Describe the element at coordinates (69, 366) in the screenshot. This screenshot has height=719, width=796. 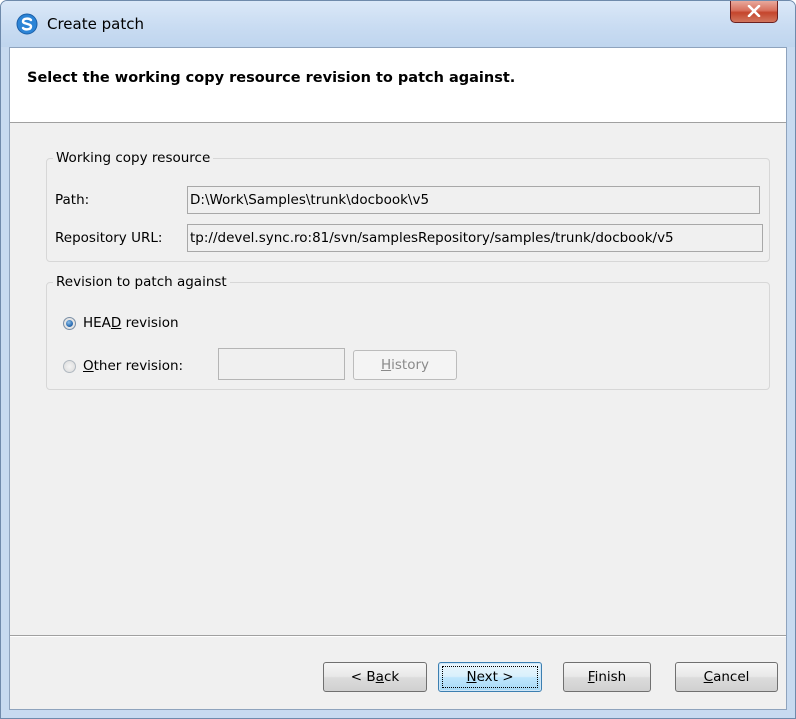
I see `other-revision-radio` at that location.